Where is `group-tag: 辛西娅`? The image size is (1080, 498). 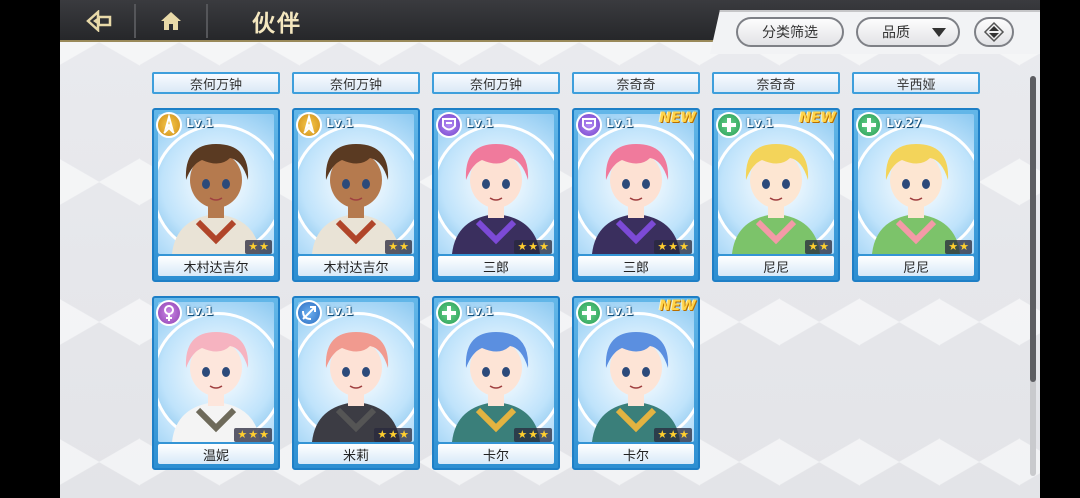
group-tag: 辛西娅 is located at coordinates (916, 83).